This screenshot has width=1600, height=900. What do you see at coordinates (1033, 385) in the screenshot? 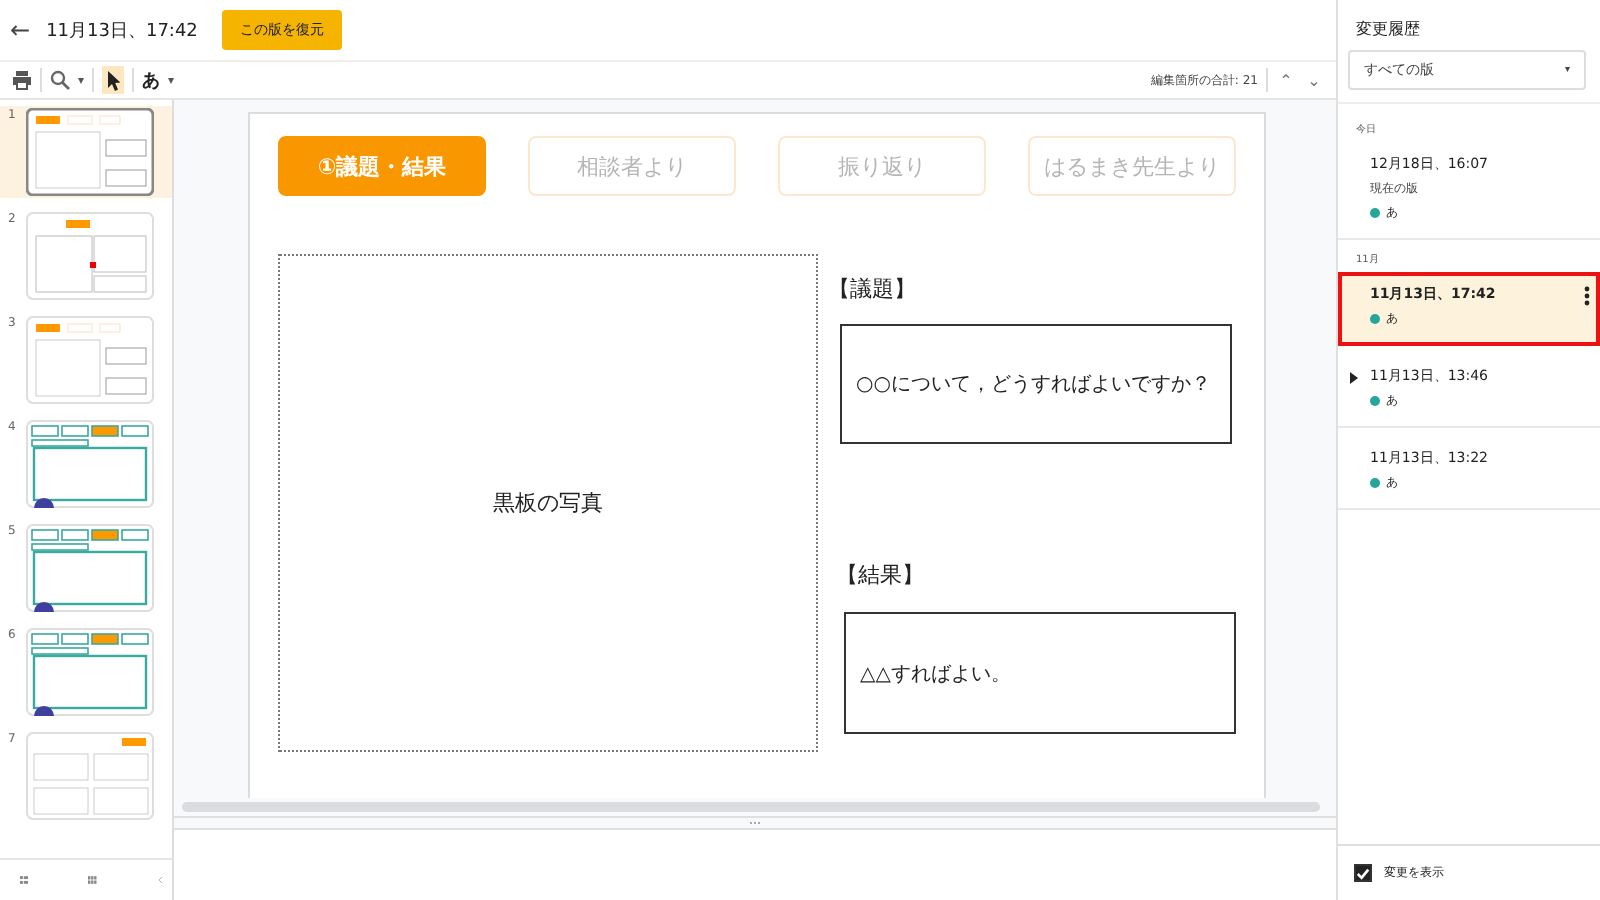
I see `topic-text: ○○について，どうすればよいですか？` at bounding box center [1033, 385].